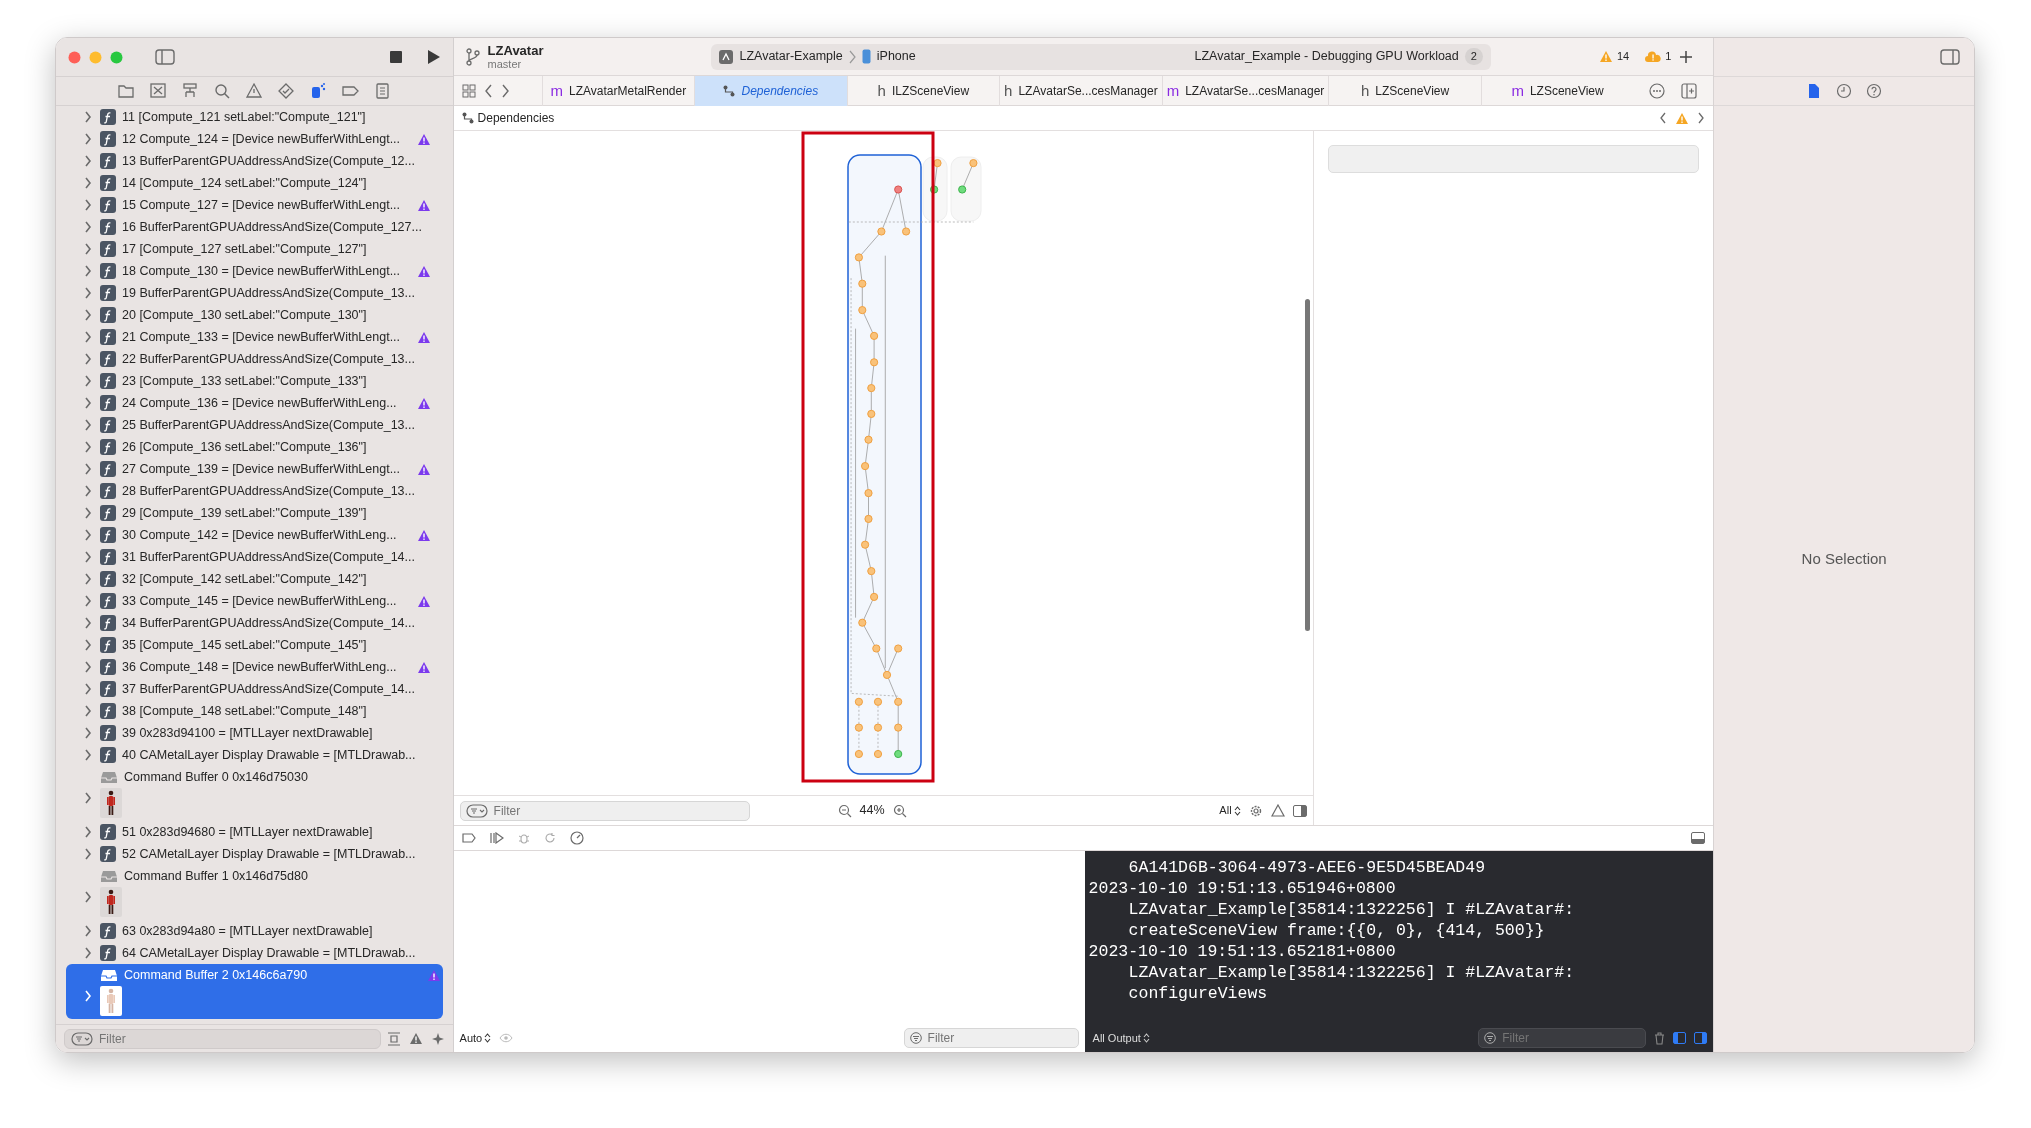 Image resolution: width=2031 pixels, height=1128 pixels. What do you see at coordinates (395, 57) in the screenshot?
I see `stop-icon` at bounding box center [395, 57].